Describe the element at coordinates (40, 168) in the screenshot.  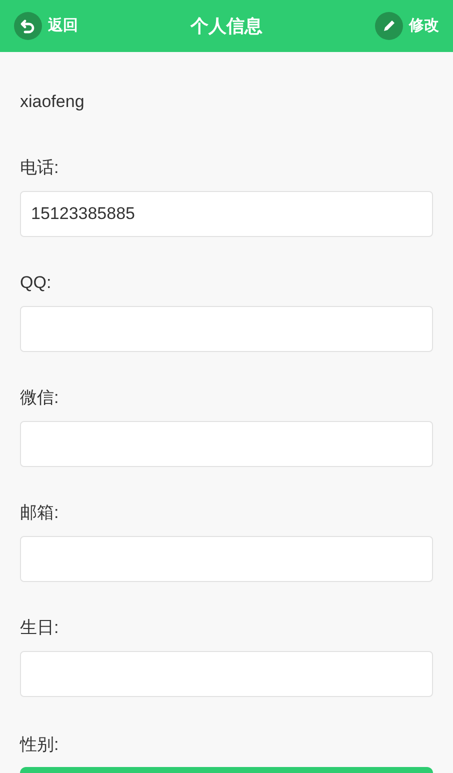
I see `field-label: 电话:` at that location.